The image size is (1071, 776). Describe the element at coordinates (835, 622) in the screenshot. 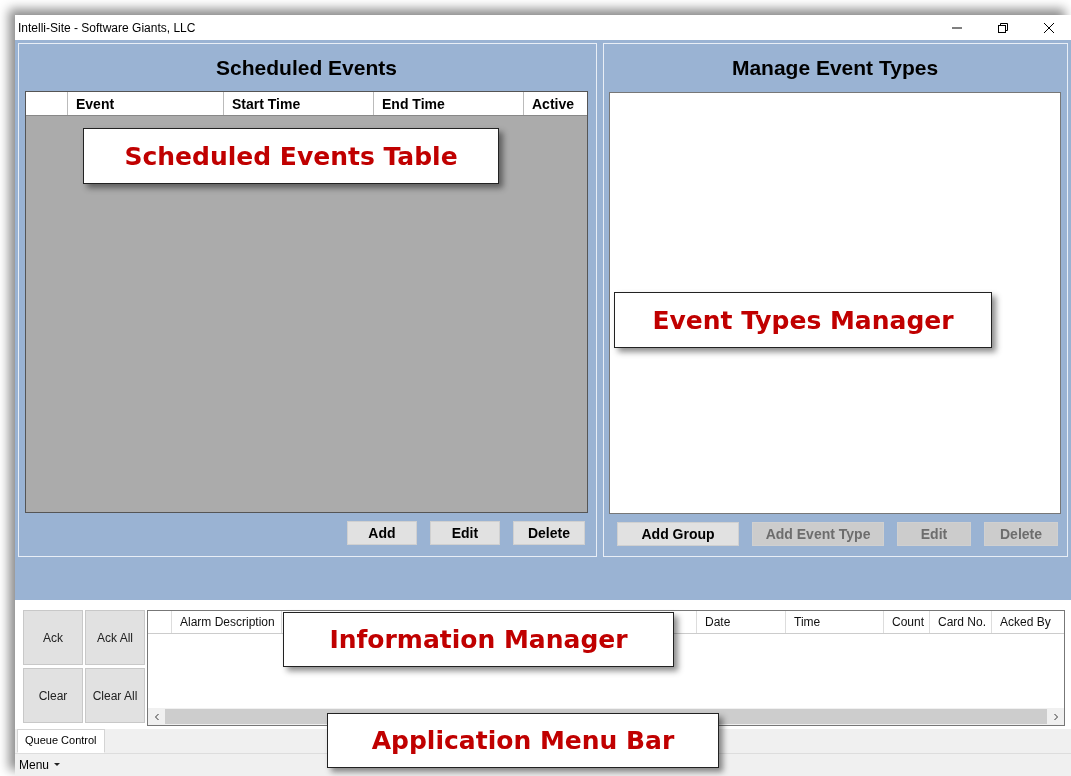

I see `column-header: Time` at that location.